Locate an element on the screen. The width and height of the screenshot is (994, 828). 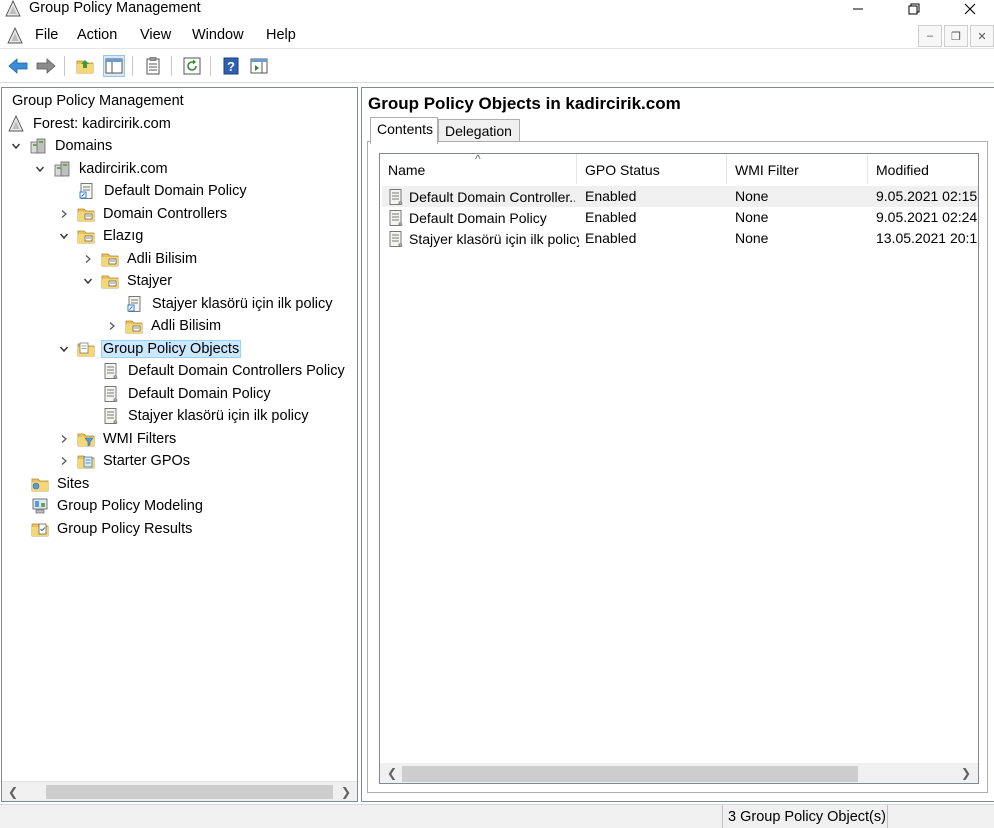
domains-folder-icon is located at coordinates (38, 146).